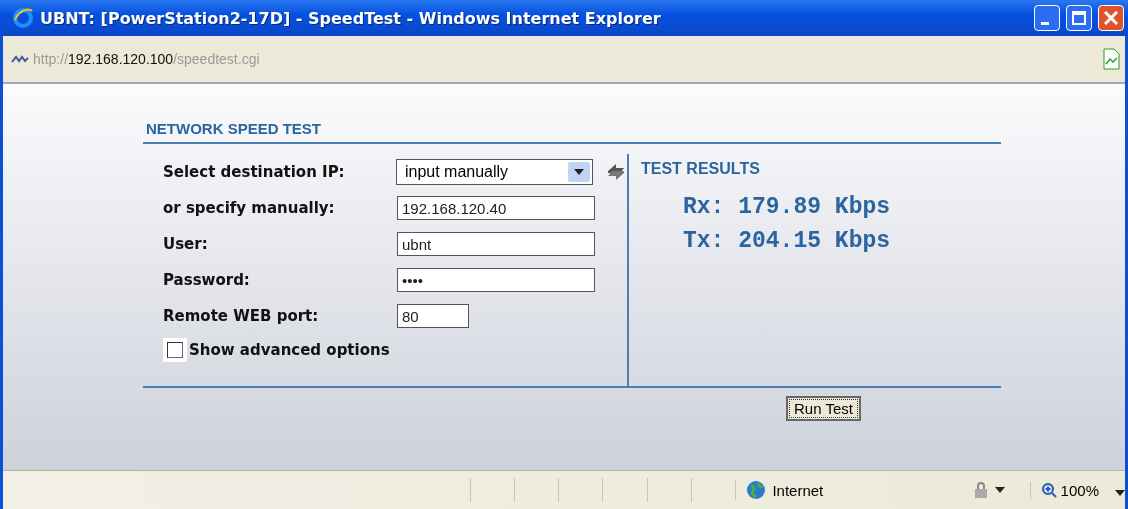 This screenshot has height=509, width=1128. What do you see at coordinates (701, 169) in the screenshot?
I see `results-title: TEST RESULTS` at bounding box center [701, 169].